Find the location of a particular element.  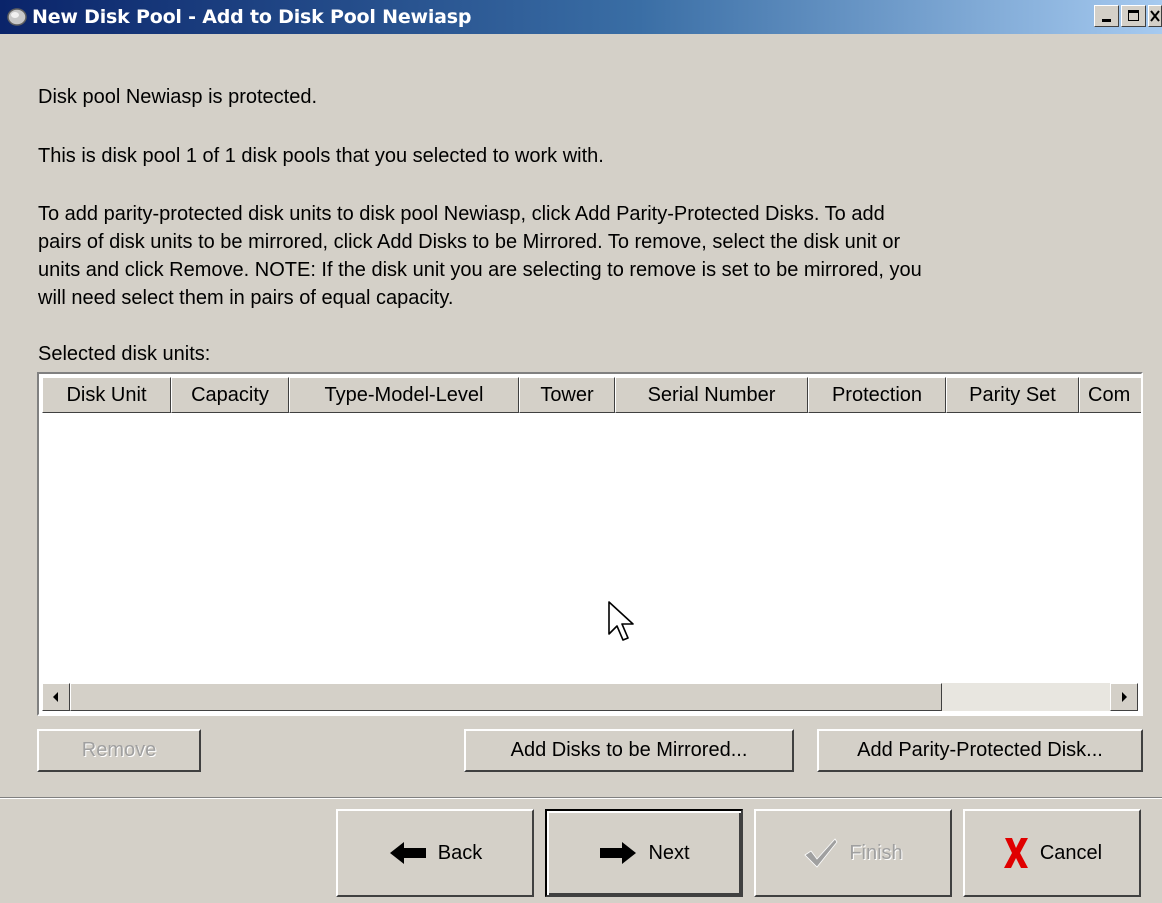

column-header-compression: Com is located at coordinates (1110, 395).